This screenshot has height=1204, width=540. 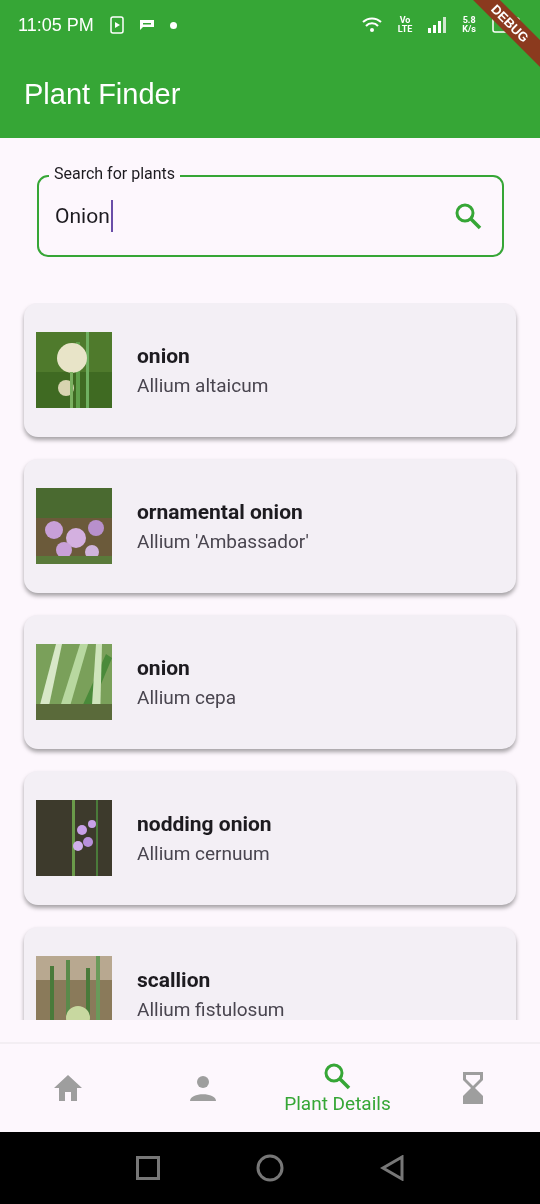 What do you see at coordinates (371, 25) in the screenshot?
I see `wifi-icon` at bounding box center [371, 25].